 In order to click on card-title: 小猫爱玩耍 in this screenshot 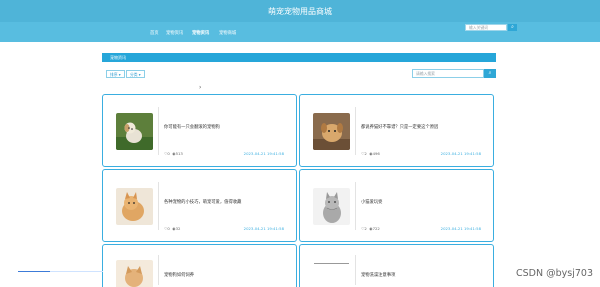, I will do `click(371, 202)`.